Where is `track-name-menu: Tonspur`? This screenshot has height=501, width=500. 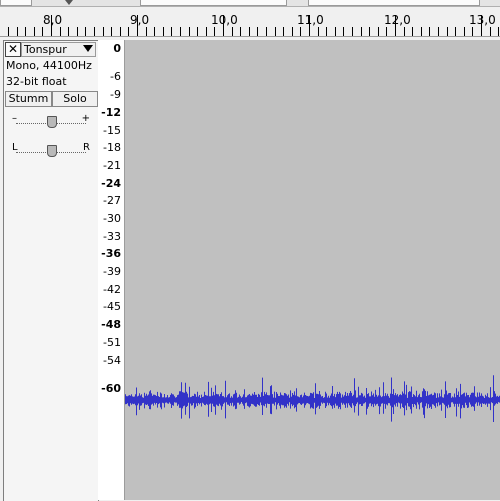 track-name-menu: Tonspur is located at coordinates (58, 49).